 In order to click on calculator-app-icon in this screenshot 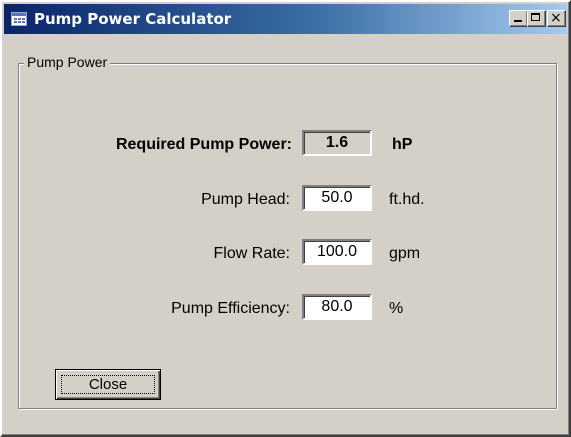, I will do `click(19, 19)`.